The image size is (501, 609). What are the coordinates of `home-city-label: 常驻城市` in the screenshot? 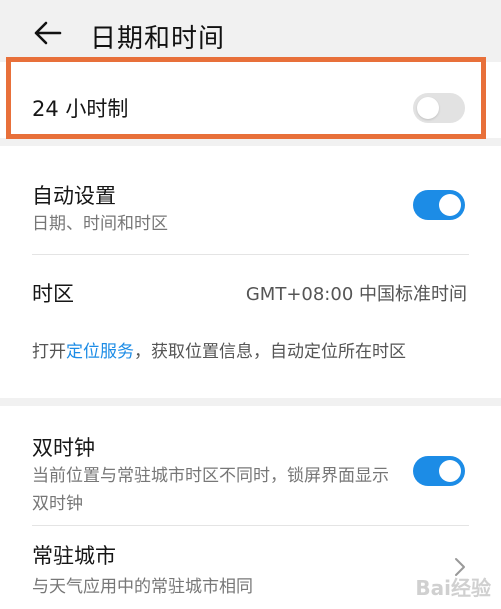 It's located at (74, 555).